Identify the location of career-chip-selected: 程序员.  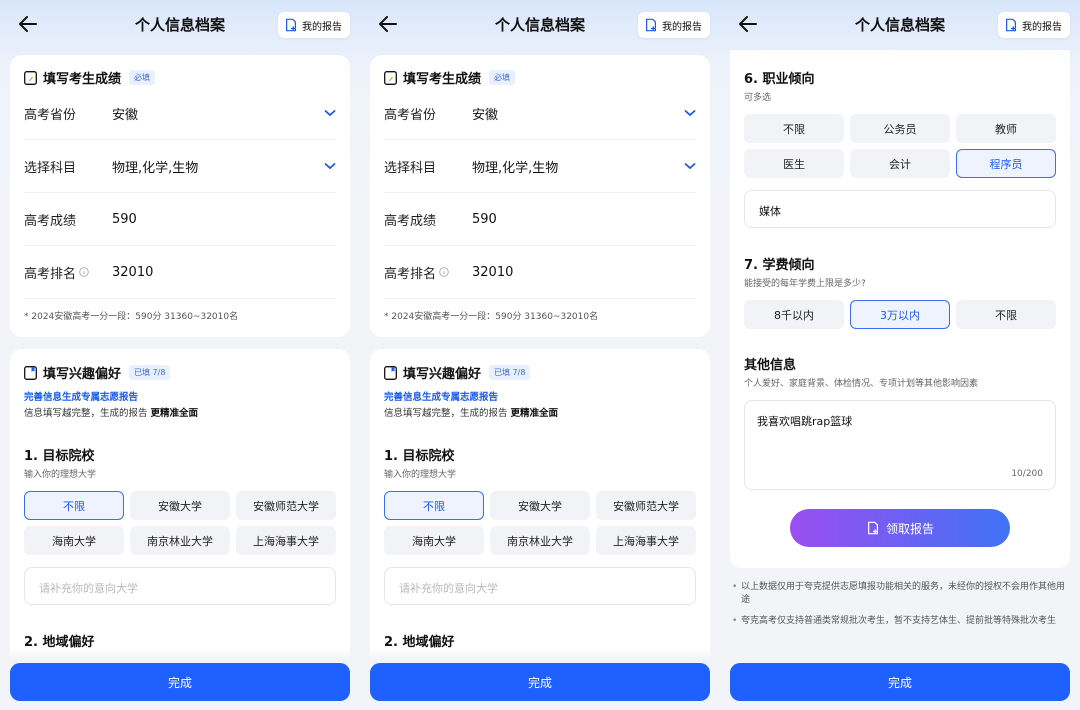
(1006, 163).